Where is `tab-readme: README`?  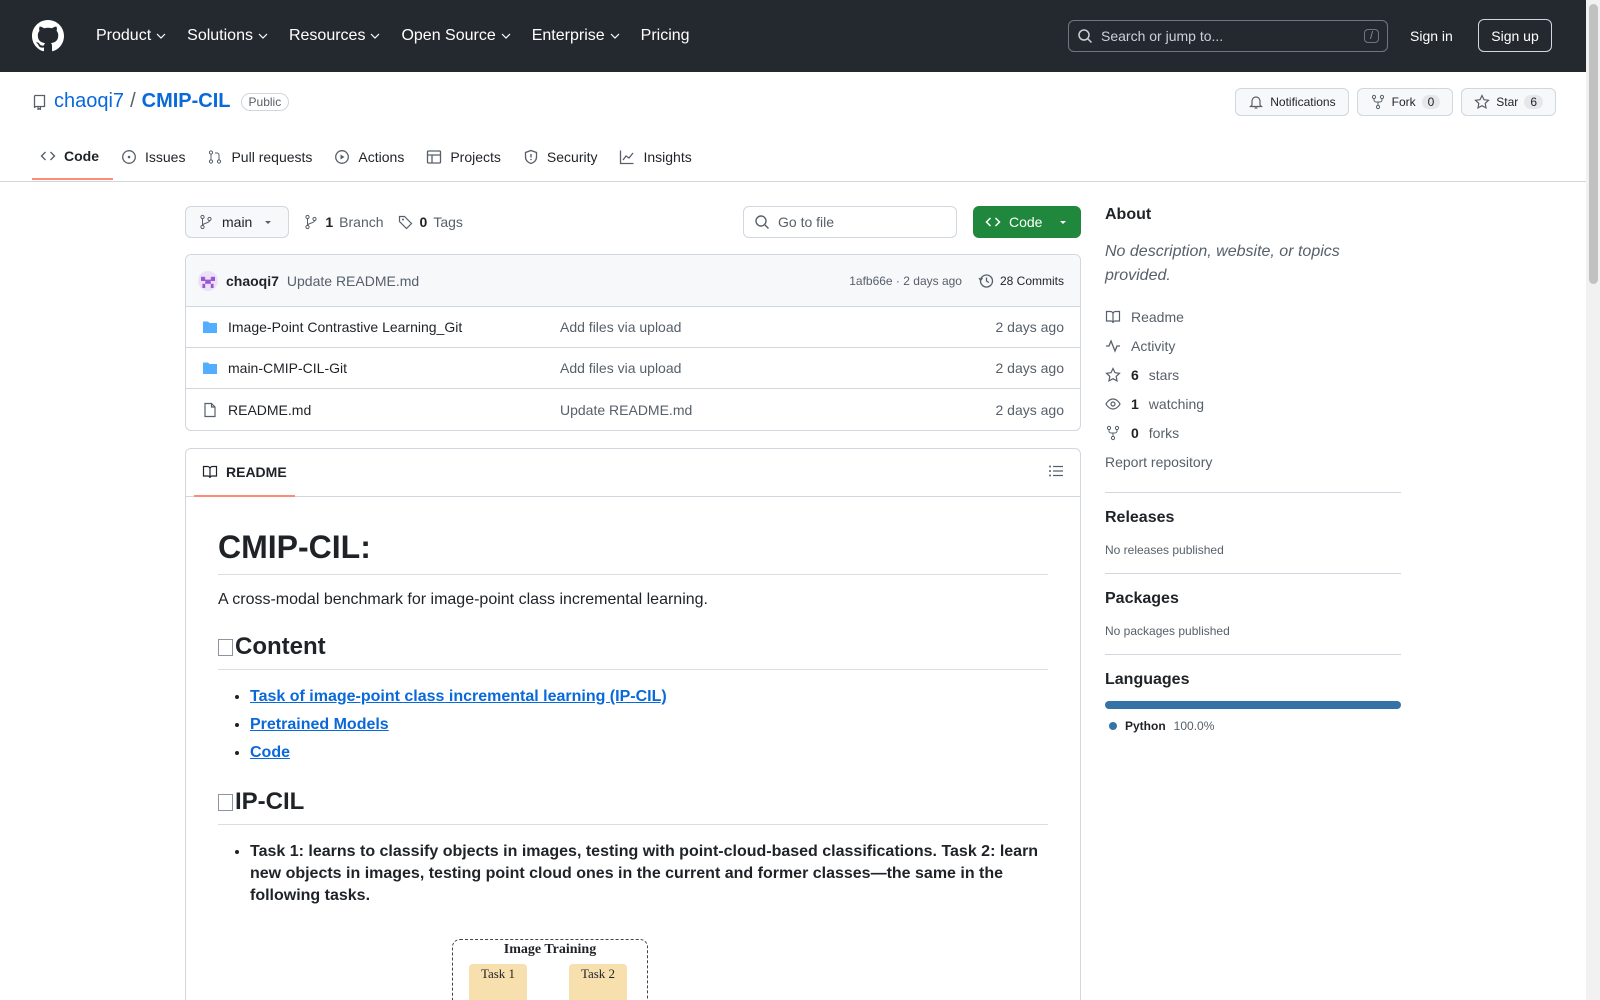
tab-readme: README is located at coordinates (244, 473).